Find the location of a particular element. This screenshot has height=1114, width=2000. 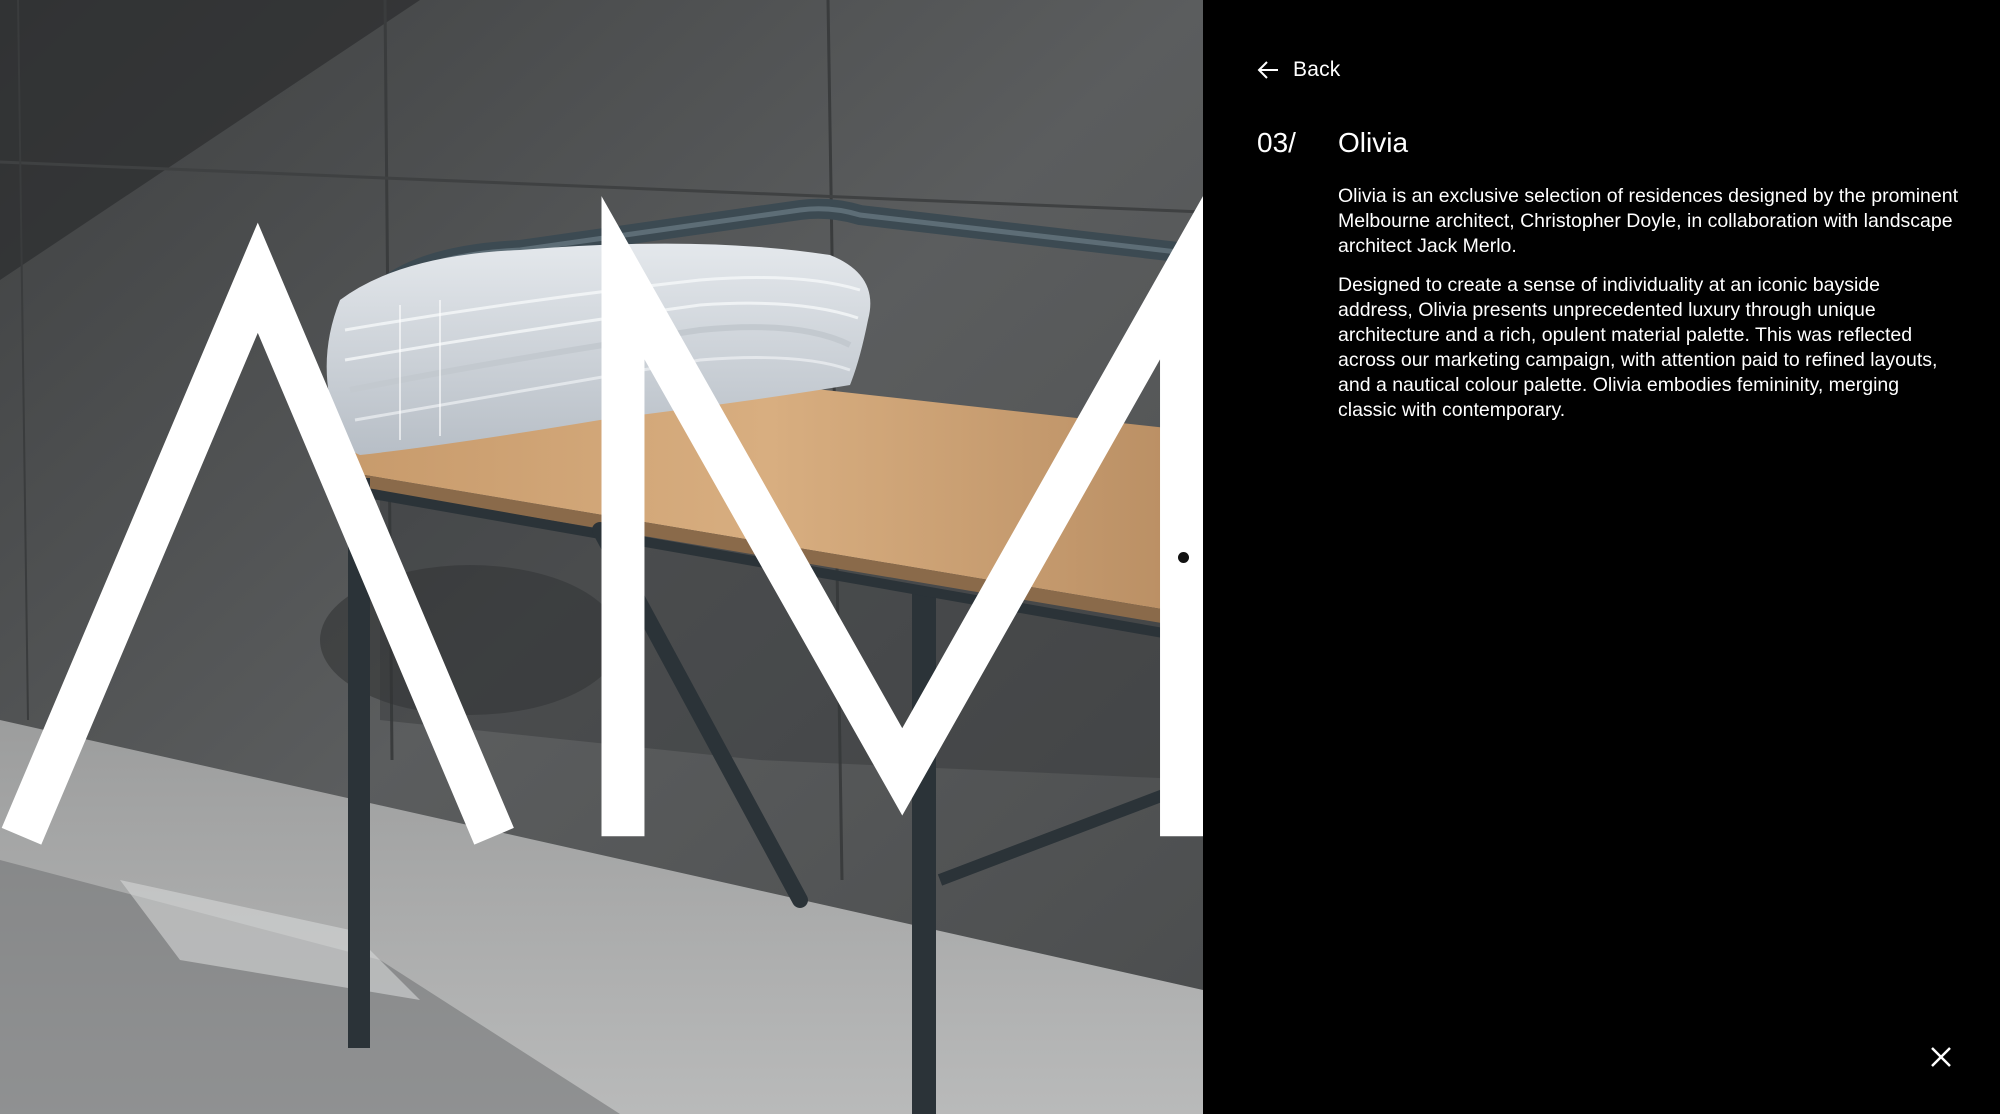

arrow-left-icon is located at coordinates (1267, 70).